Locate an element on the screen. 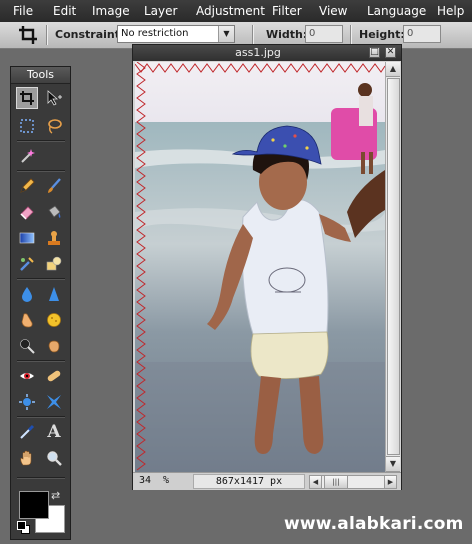 Image resolution: width=472 pixels, height=544 pixels. blur-tool is located at coordinates (27, 294).